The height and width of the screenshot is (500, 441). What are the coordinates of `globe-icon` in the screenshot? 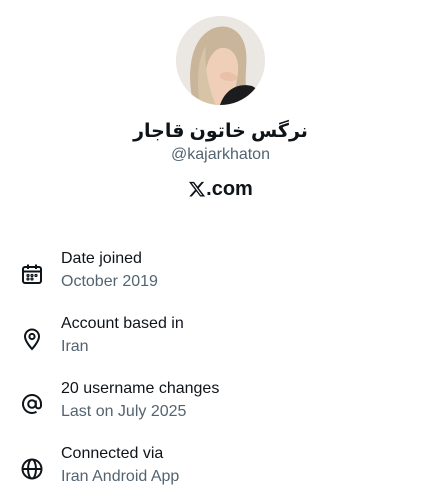 It's located at (32, 469).